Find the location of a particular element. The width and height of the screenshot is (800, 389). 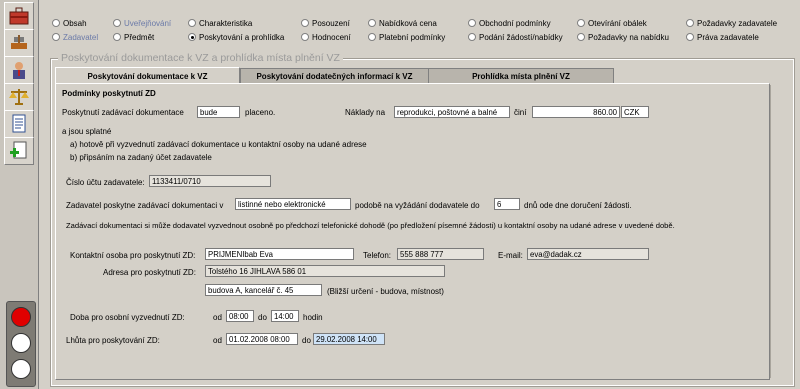

add-document-button is located at coordinates (19, 151).